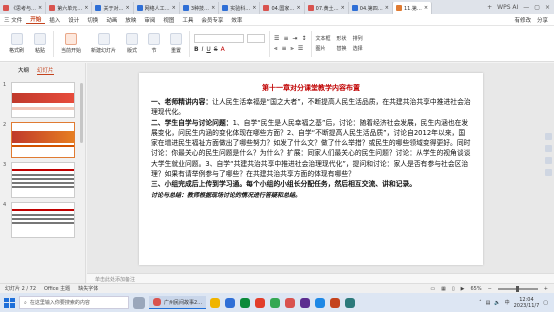 This screenshot has width=554, height=312. What do you see at coordinates (517, 288) in the screenshot?
I see `zoom-slider` at bounding box center [517, 288].